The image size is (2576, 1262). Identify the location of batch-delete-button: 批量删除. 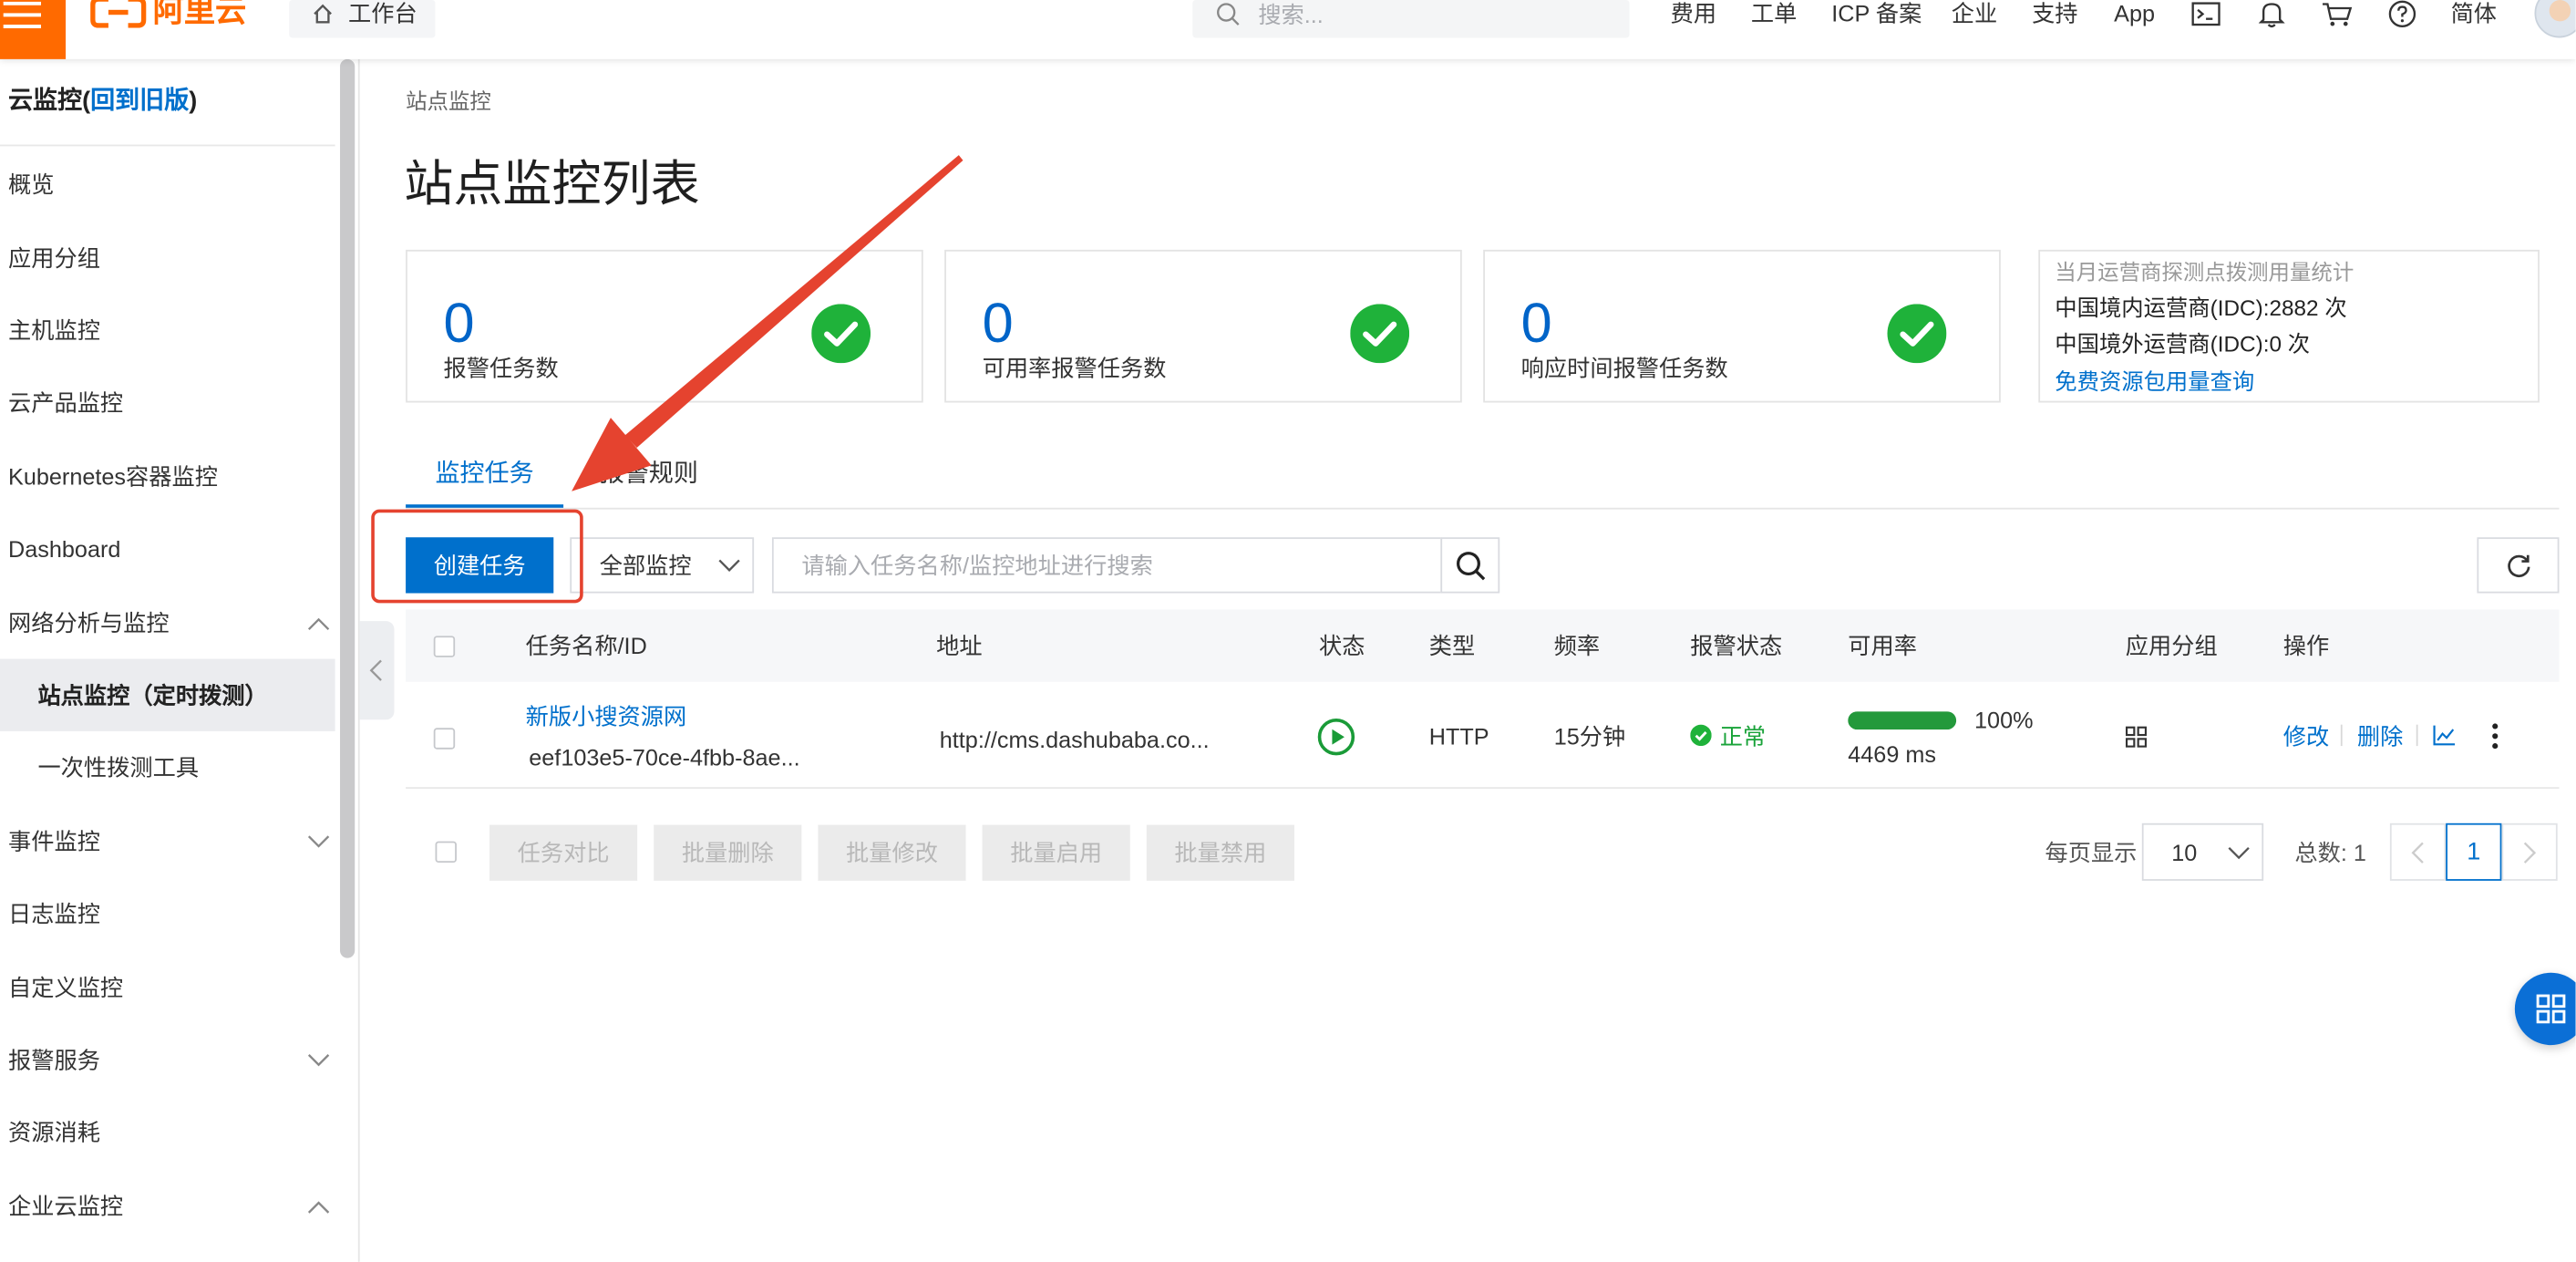
(728, 852).